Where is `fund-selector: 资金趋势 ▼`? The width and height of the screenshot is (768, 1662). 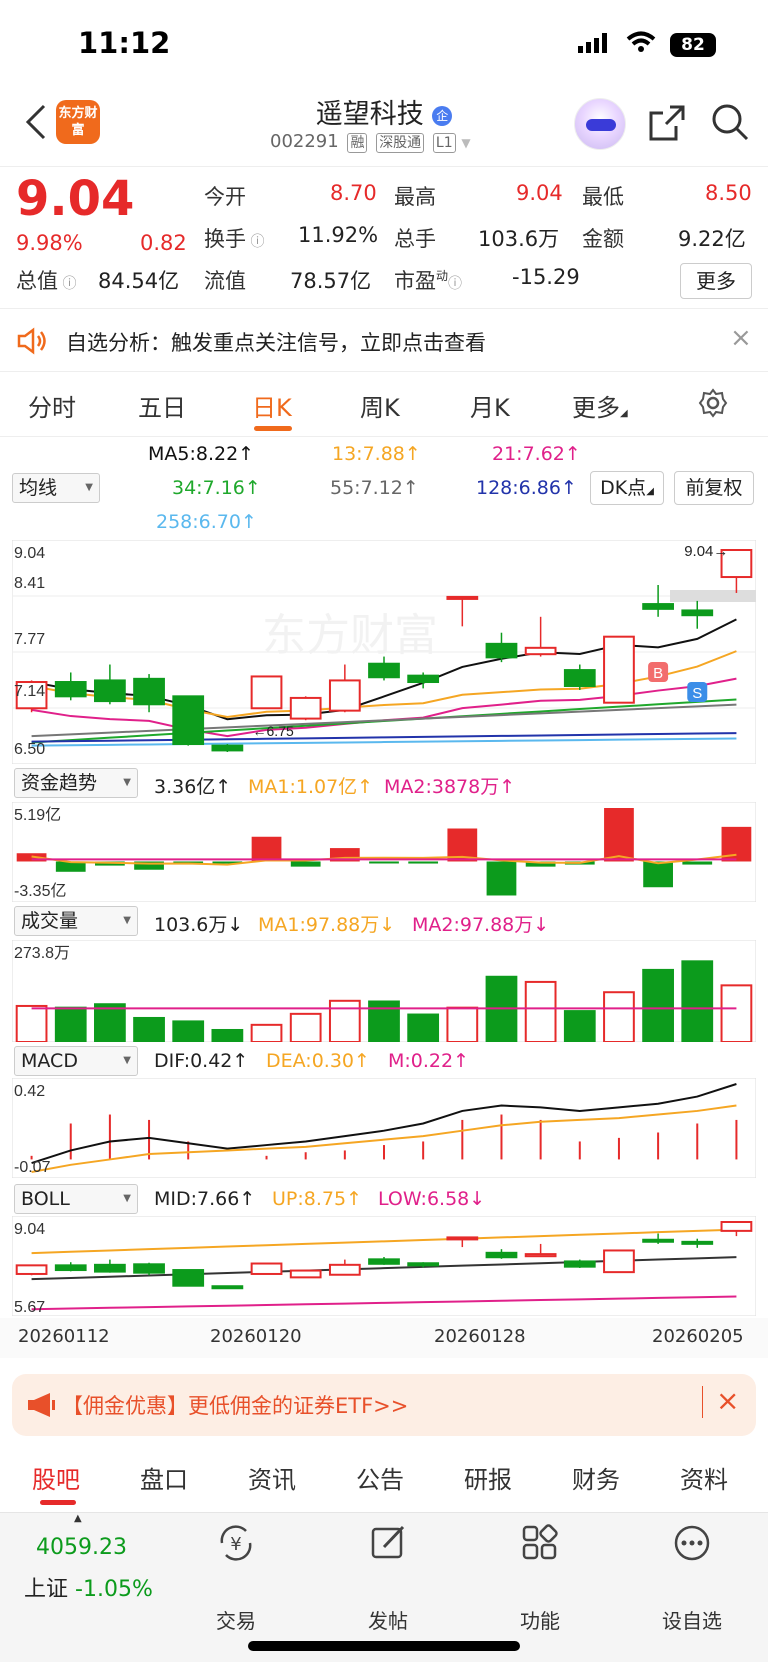 fund-selector: 资金趋势 ▼ is located at coordinates (76, 783).